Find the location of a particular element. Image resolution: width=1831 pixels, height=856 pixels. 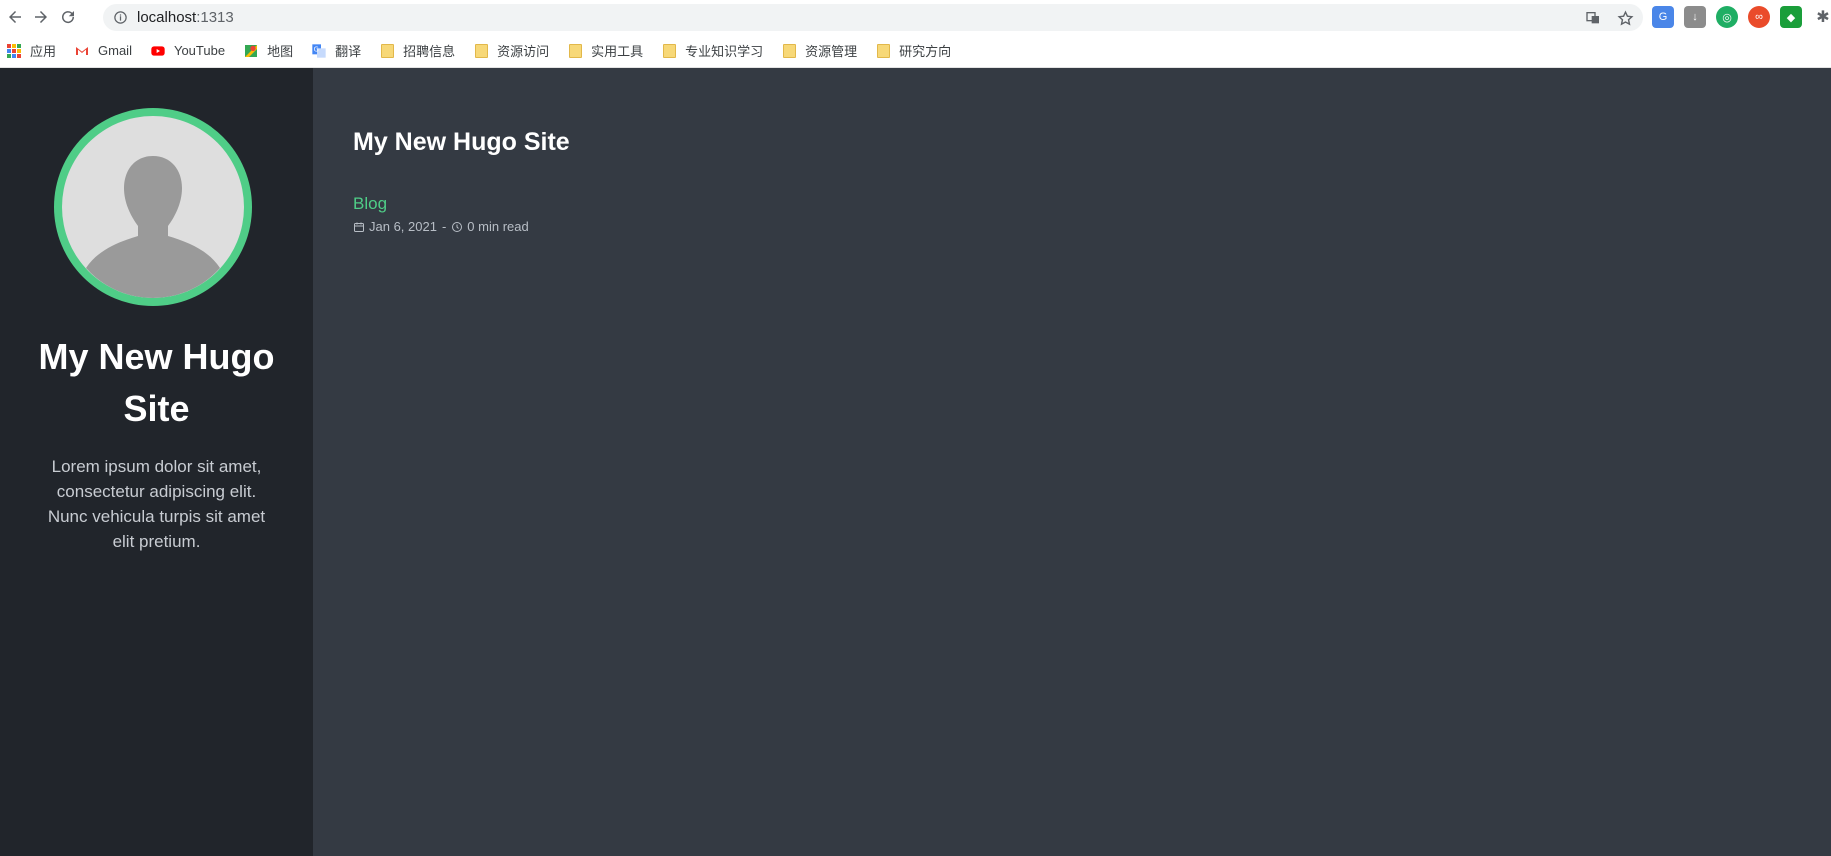

bookmark-label: 研究方向 is located at coordinates (925, 51).